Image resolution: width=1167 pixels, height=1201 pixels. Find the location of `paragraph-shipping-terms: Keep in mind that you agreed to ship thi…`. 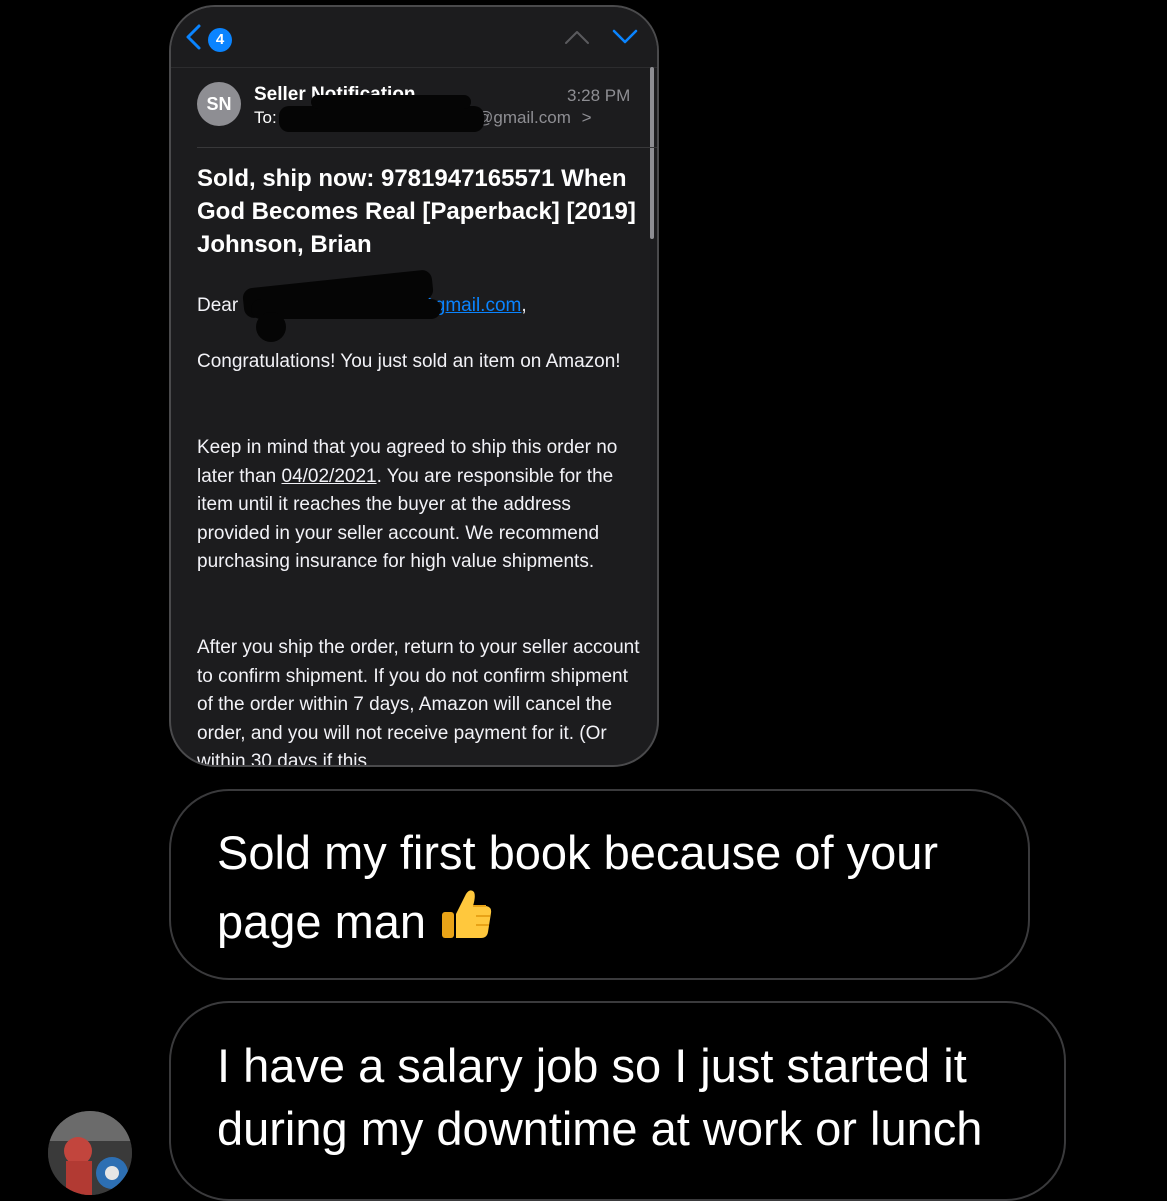

paragraph-shipping-terms: Keep in mind that you agreed to ship thi… is located at coordinates (419, 505).